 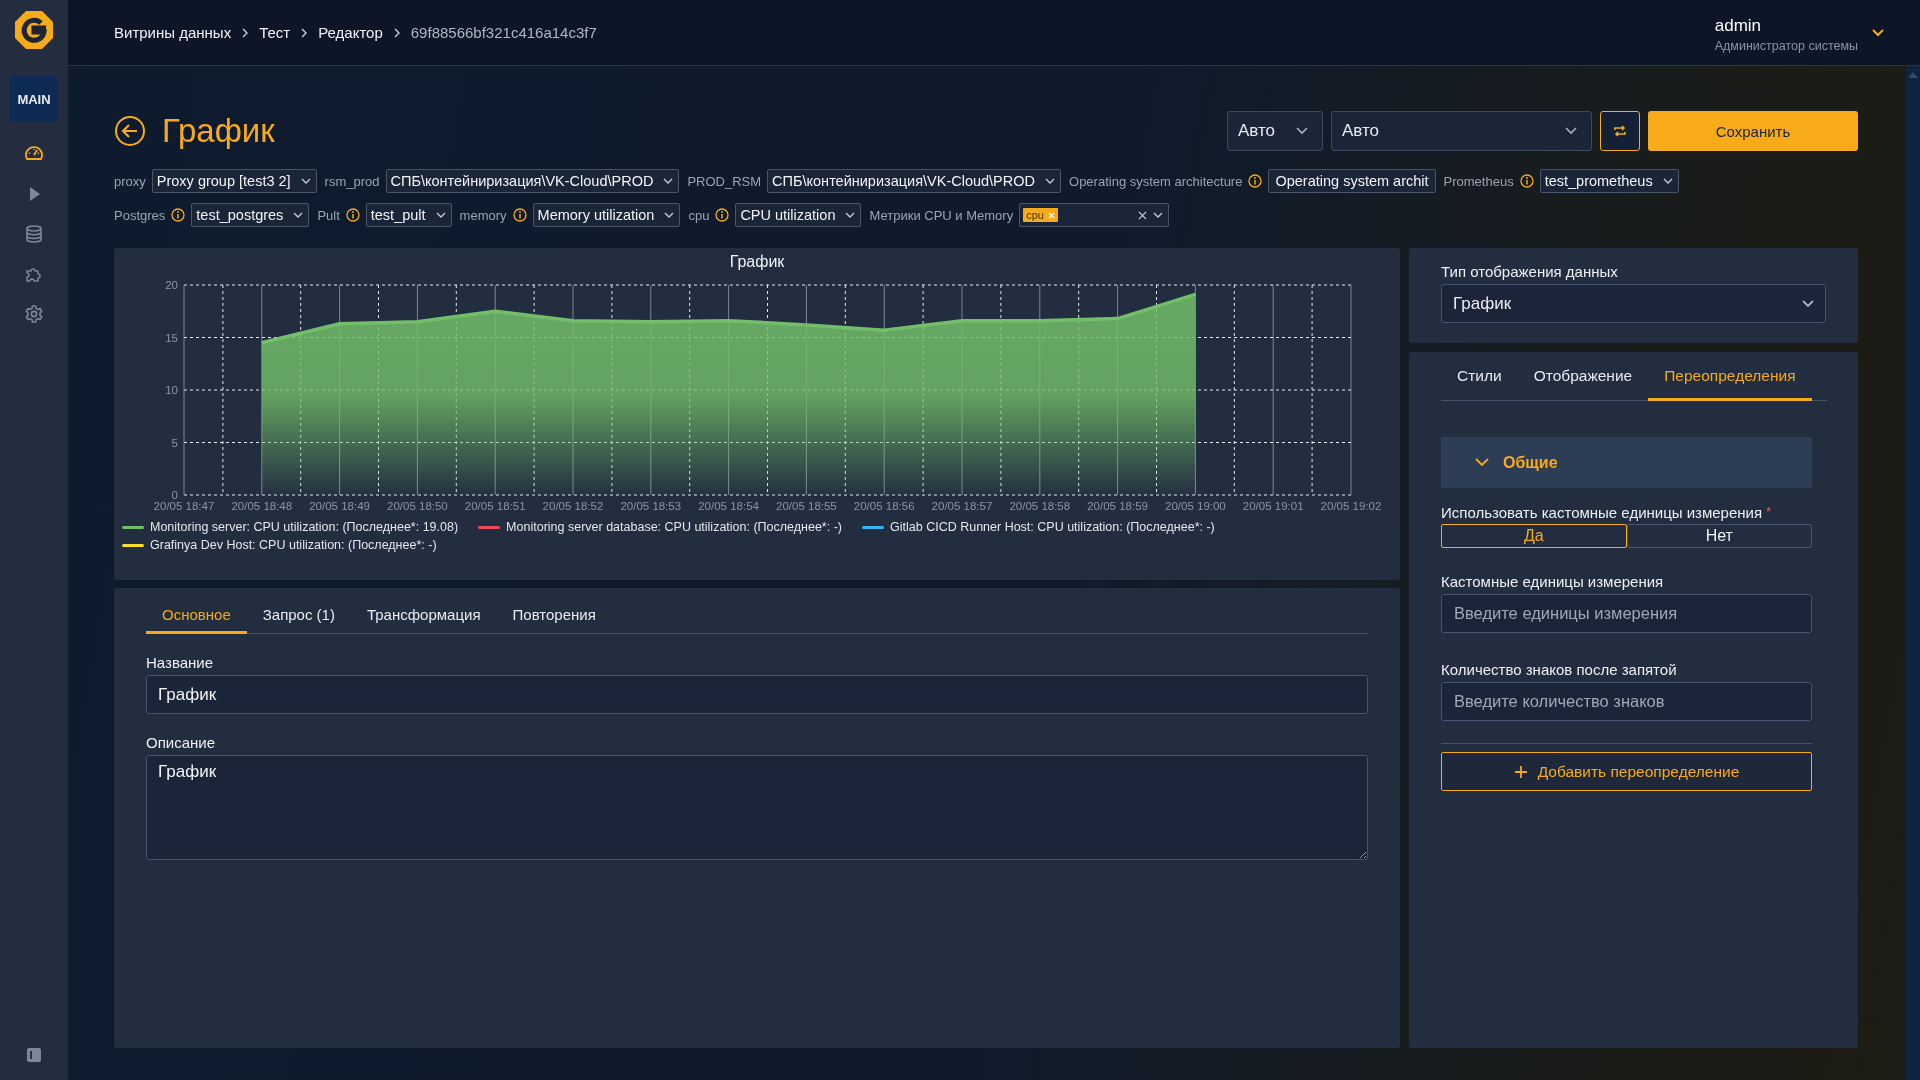 I want to click on breadcrumb-link: Витрины данных, so click(x=173, y=32).